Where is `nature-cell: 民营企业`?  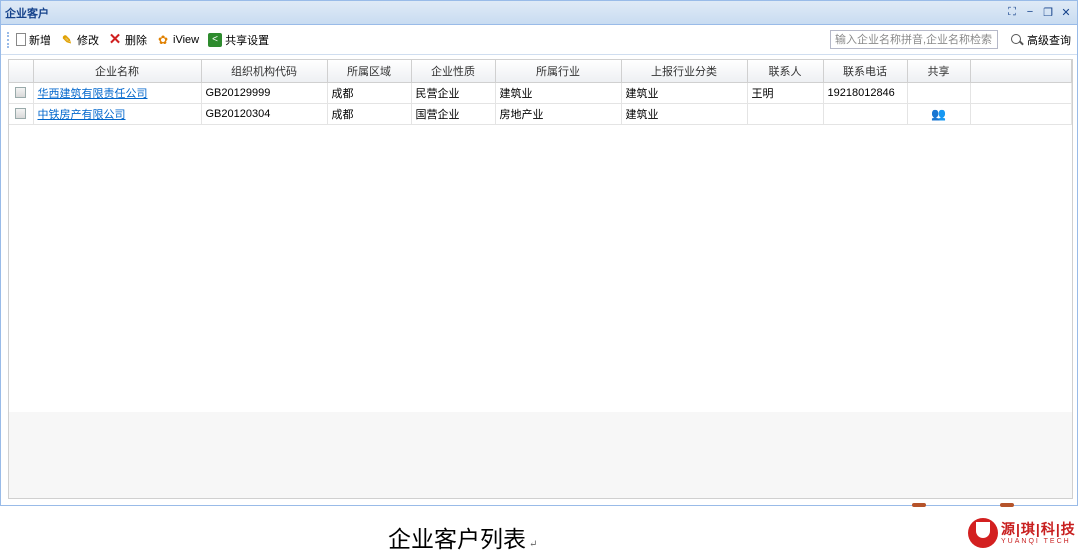
nature-cell: 民营企业 is located at coordinates (453, 93).